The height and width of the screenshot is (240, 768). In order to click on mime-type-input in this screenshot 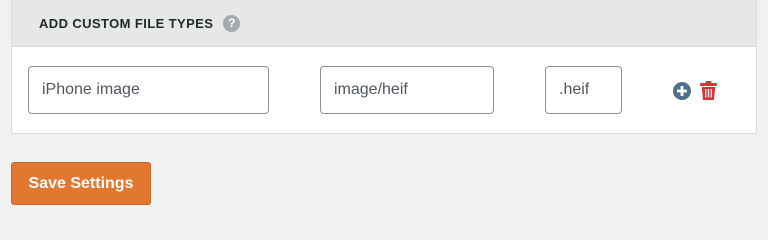, I will do `click(407, 90)`.